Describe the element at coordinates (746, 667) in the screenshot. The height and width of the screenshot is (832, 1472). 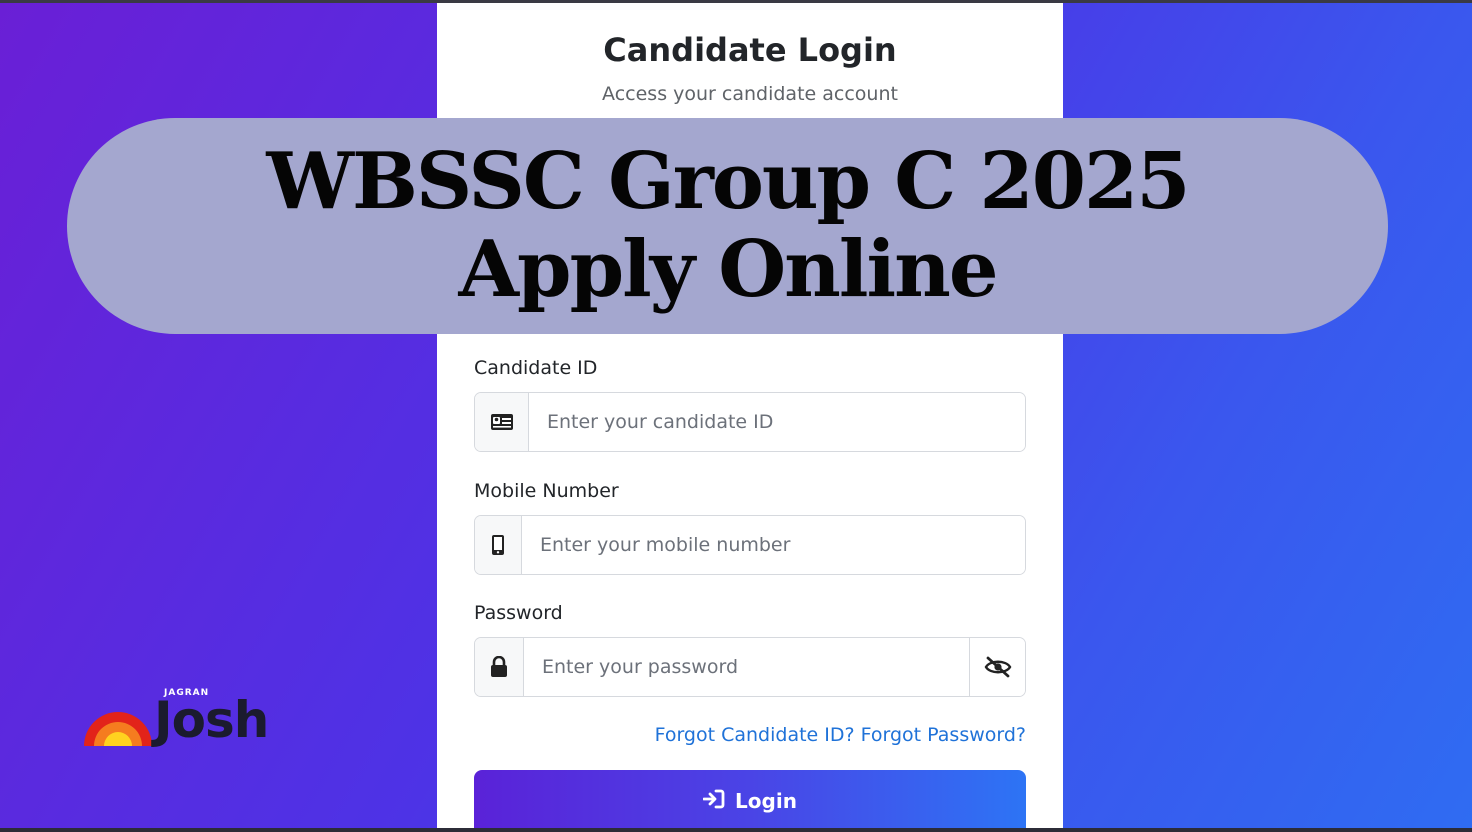
I see `password-input` at that location.